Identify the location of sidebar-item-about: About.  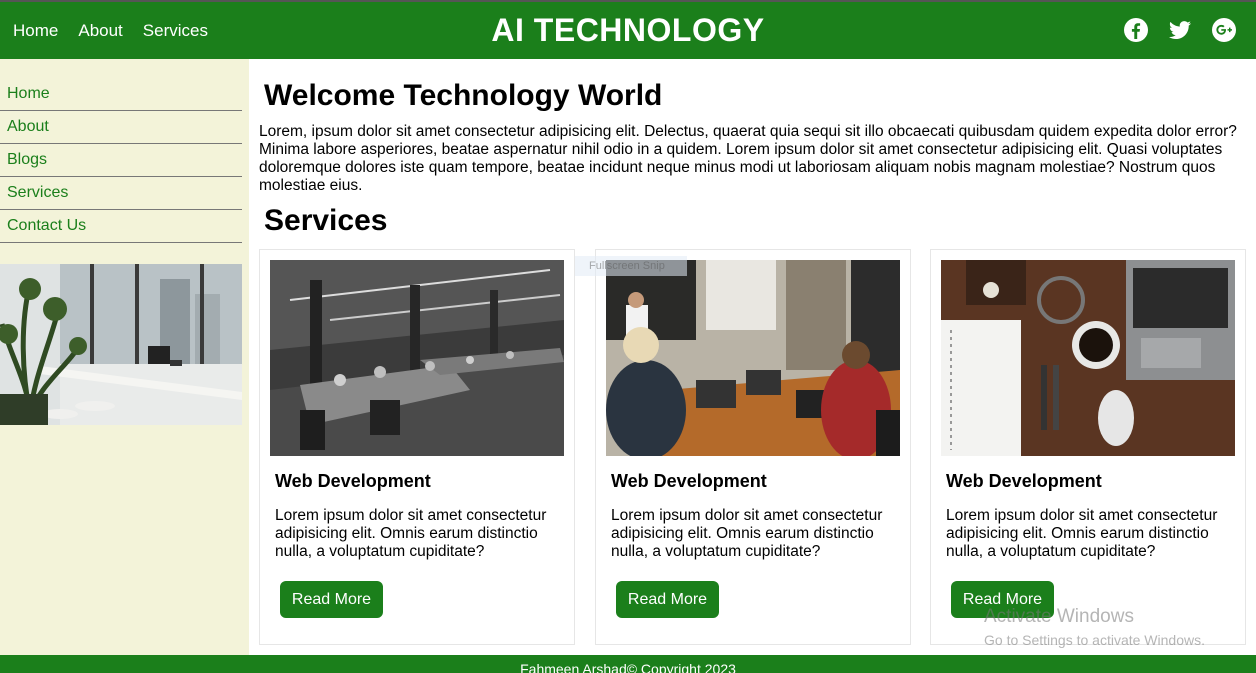
(121, 127).